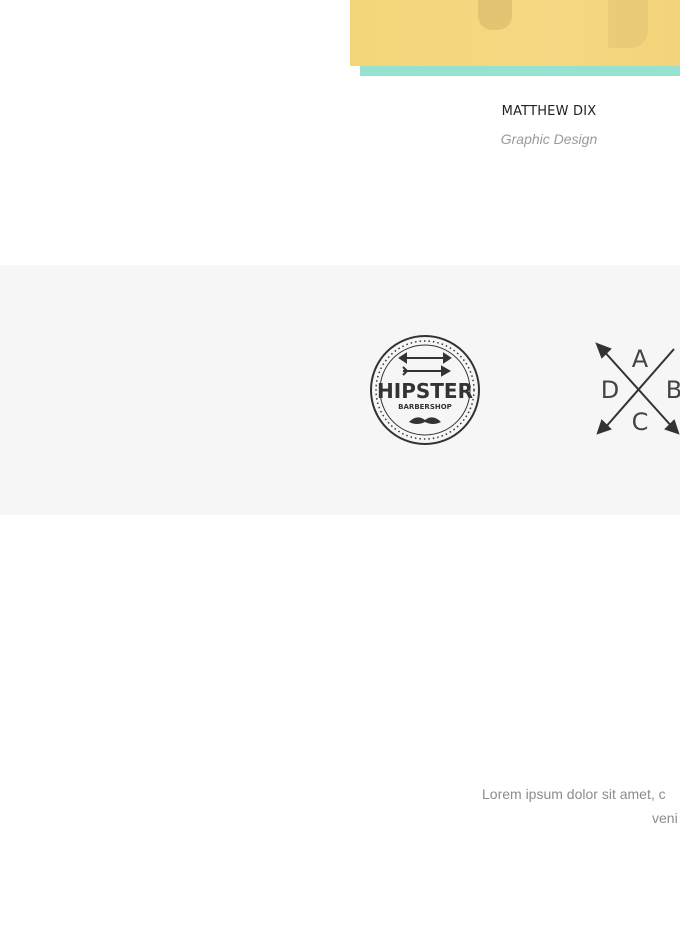 Image resolution: width=680 pixels, height=926 pixels. What do you see at coordinates (673, 390) in the screenshot?
I see `logo-letter-b: B` at bounding box center [673, 390].